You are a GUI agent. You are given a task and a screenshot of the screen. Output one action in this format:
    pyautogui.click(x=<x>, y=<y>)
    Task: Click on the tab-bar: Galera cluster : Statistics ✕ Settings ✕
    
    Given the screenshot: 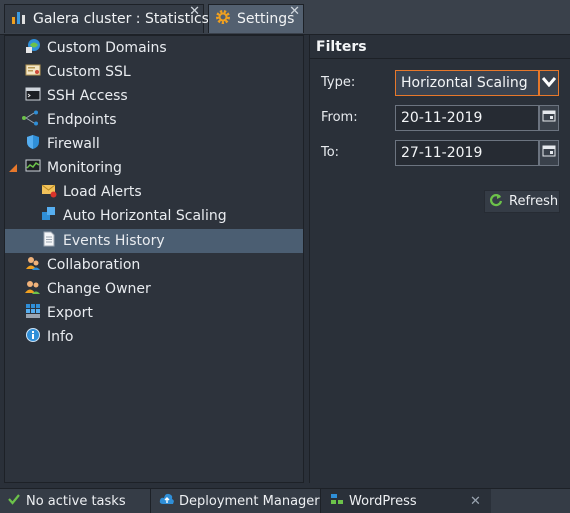 What is the action you would take?
    pyautogui.click(x=285, y=17)
    